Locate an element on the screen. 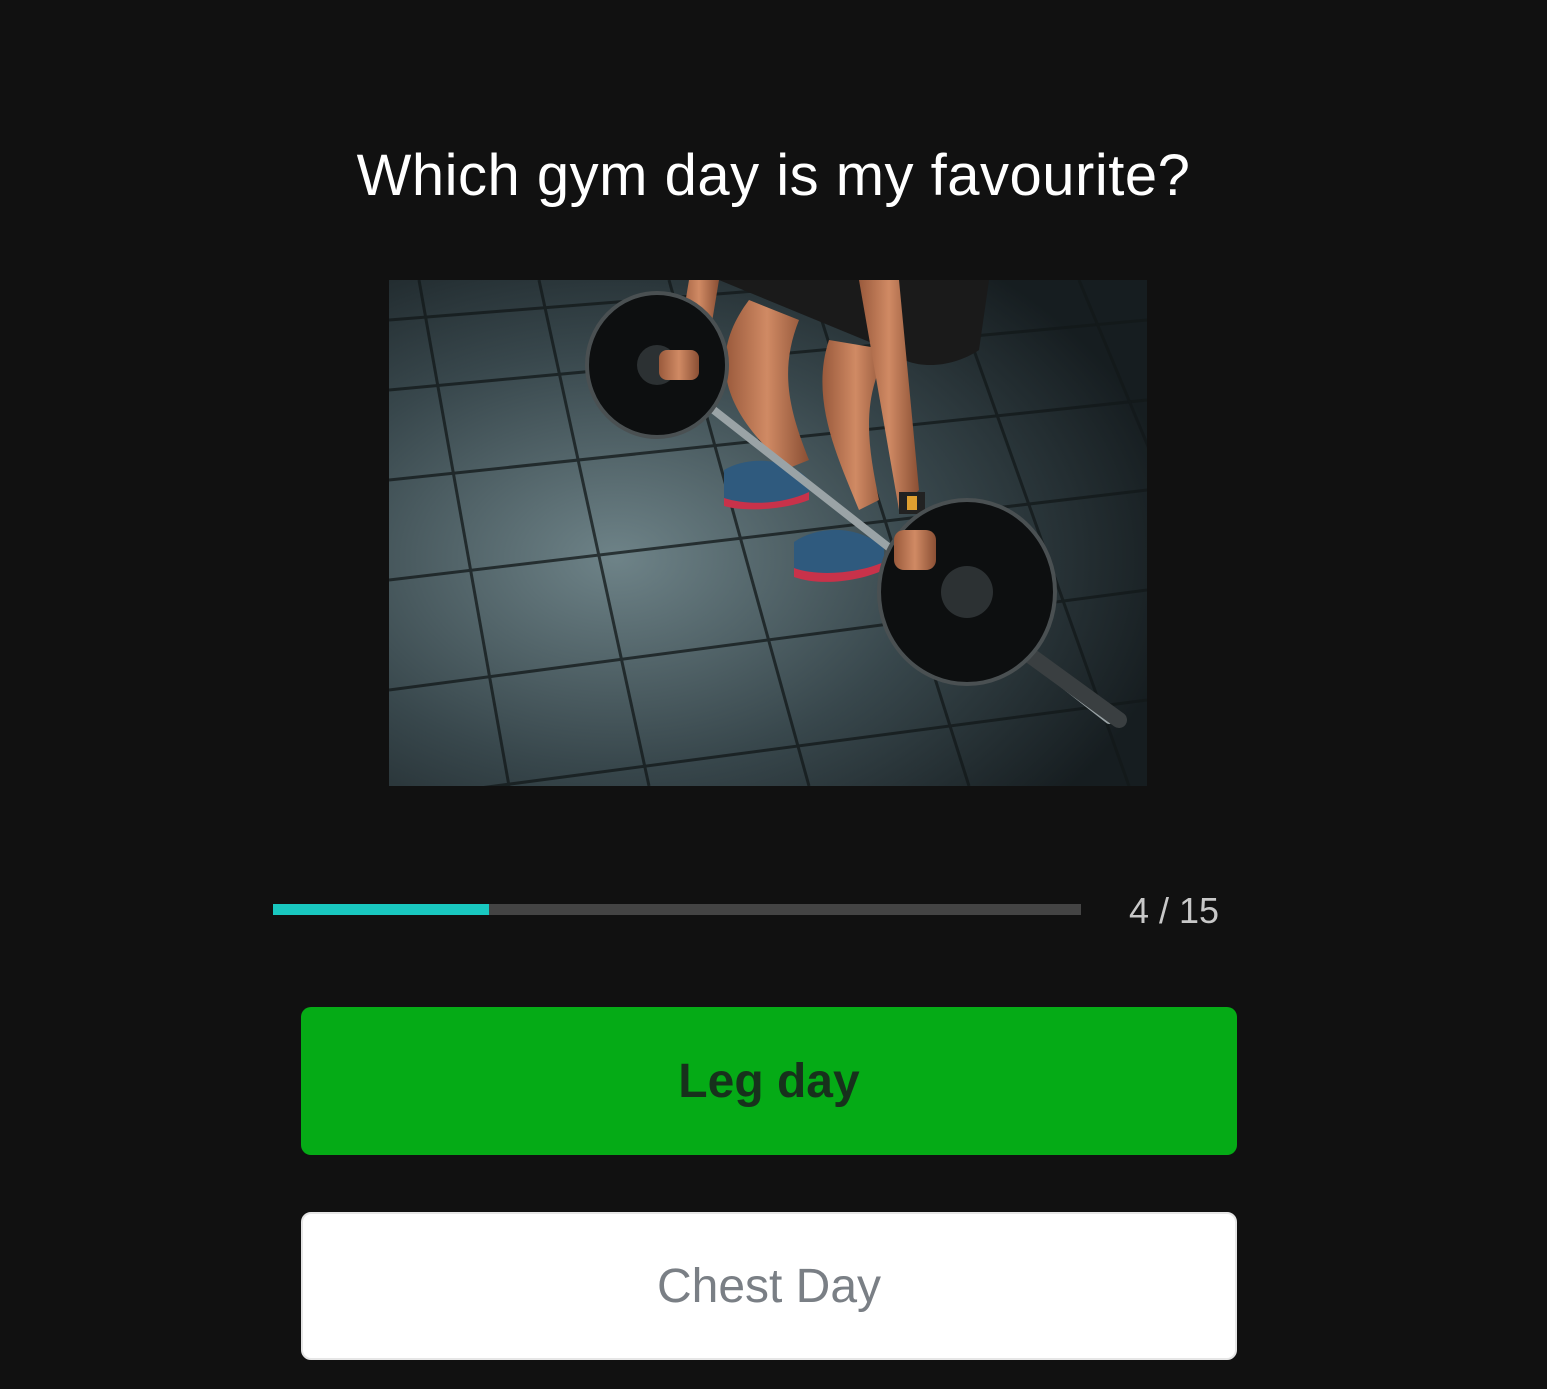 The image size is (1547, 1389). answer-option-leg-day: Leg day is located at coordinates (769, 1081).